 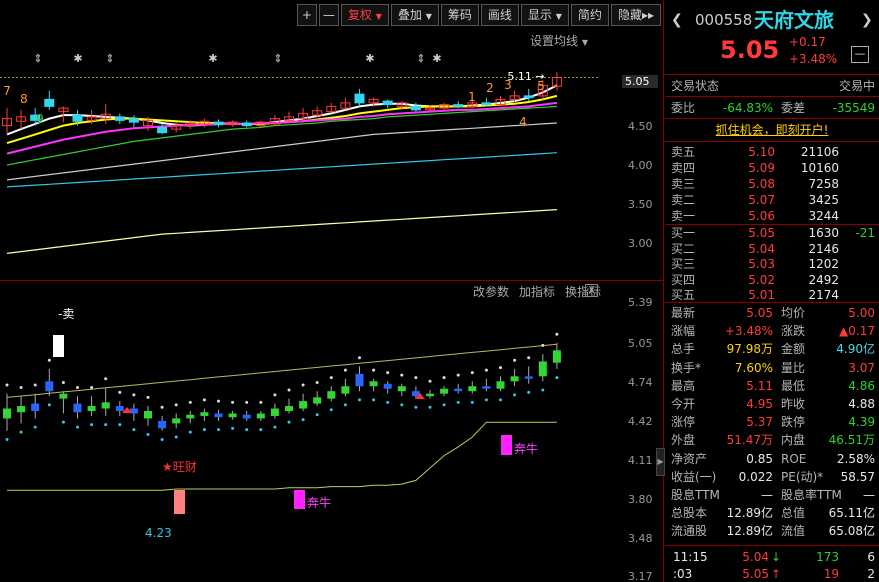 I want to click on trade-status-label: 交易状态, so click(x=695, y=86).